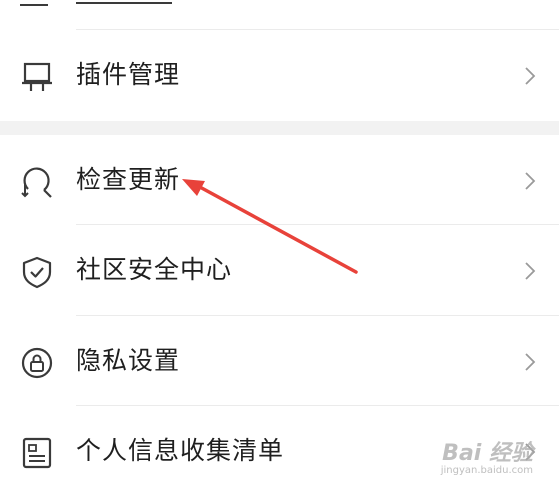  I want to click on watermark-url: jingyan.baidu.com, so click(486, 470).